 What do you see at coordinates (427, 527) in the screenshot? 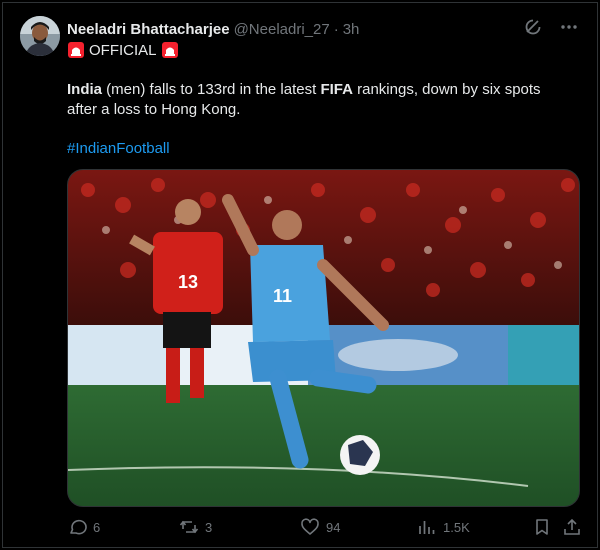
I see `views-icon` at bounding box center [427, 527].